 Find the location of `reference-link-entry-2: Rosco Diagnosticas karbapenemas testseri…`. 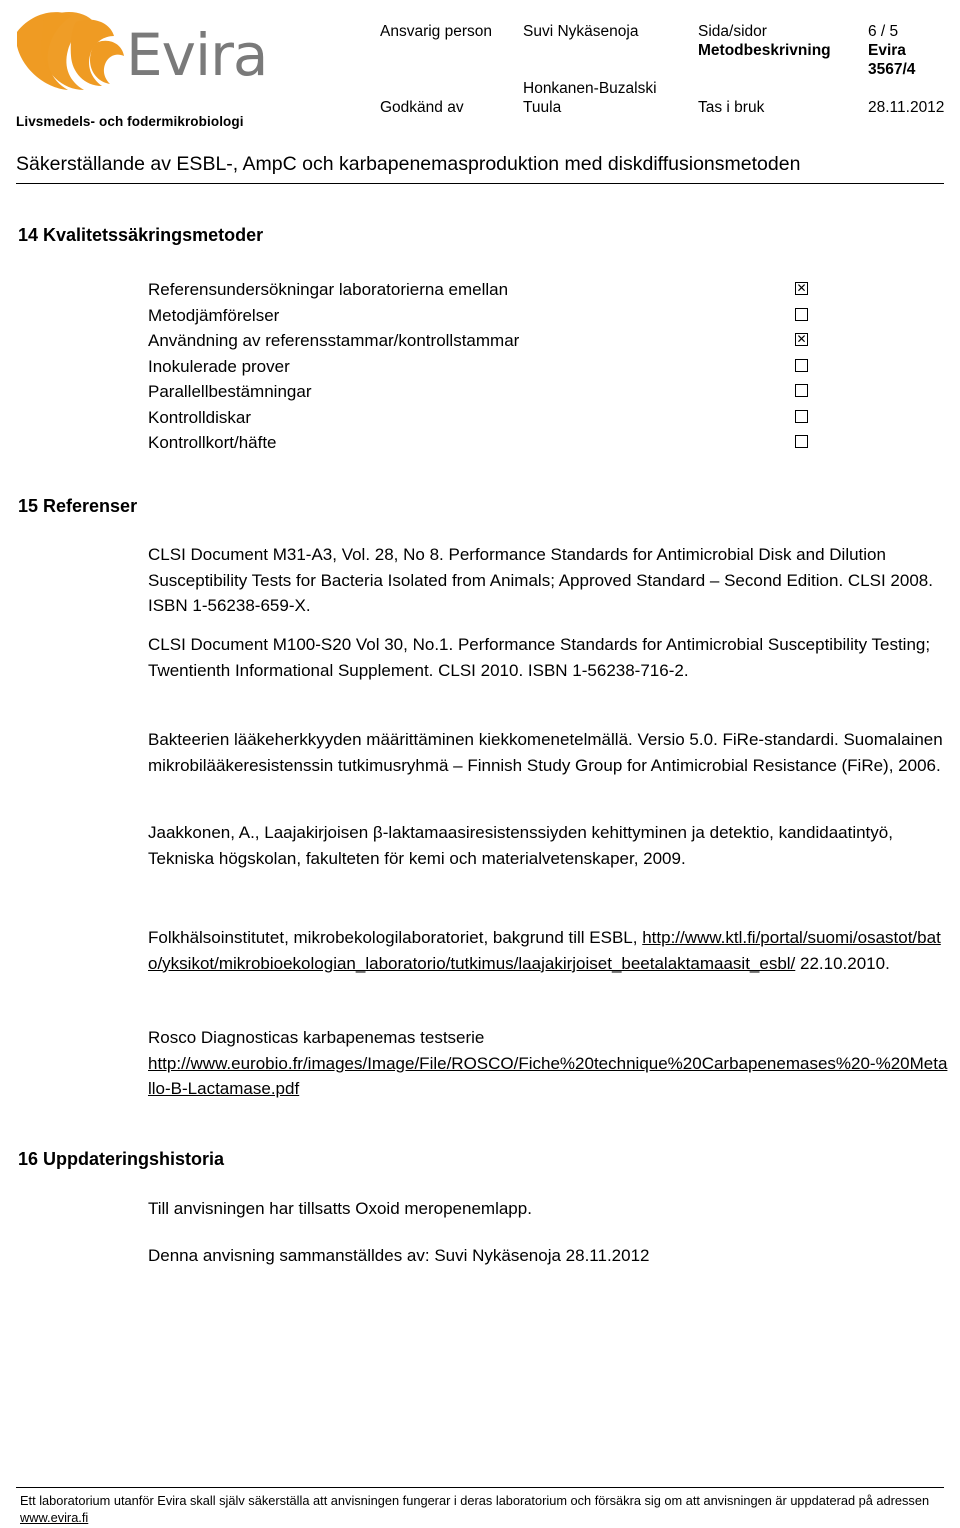

reference-link-entry-2: Rosco Diagnosticas karbapenemas testseri… is located at coordinates (548, 1063).